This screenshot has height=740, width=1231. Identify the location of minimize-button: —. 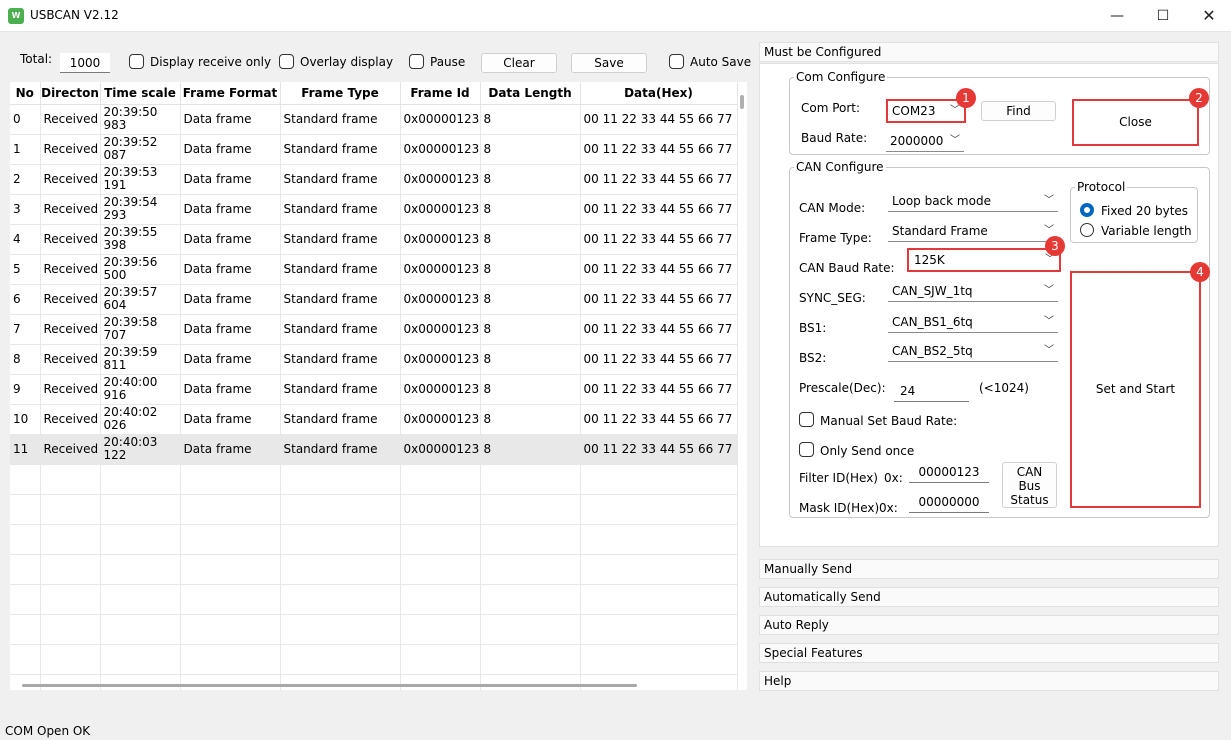
(1117, 16).